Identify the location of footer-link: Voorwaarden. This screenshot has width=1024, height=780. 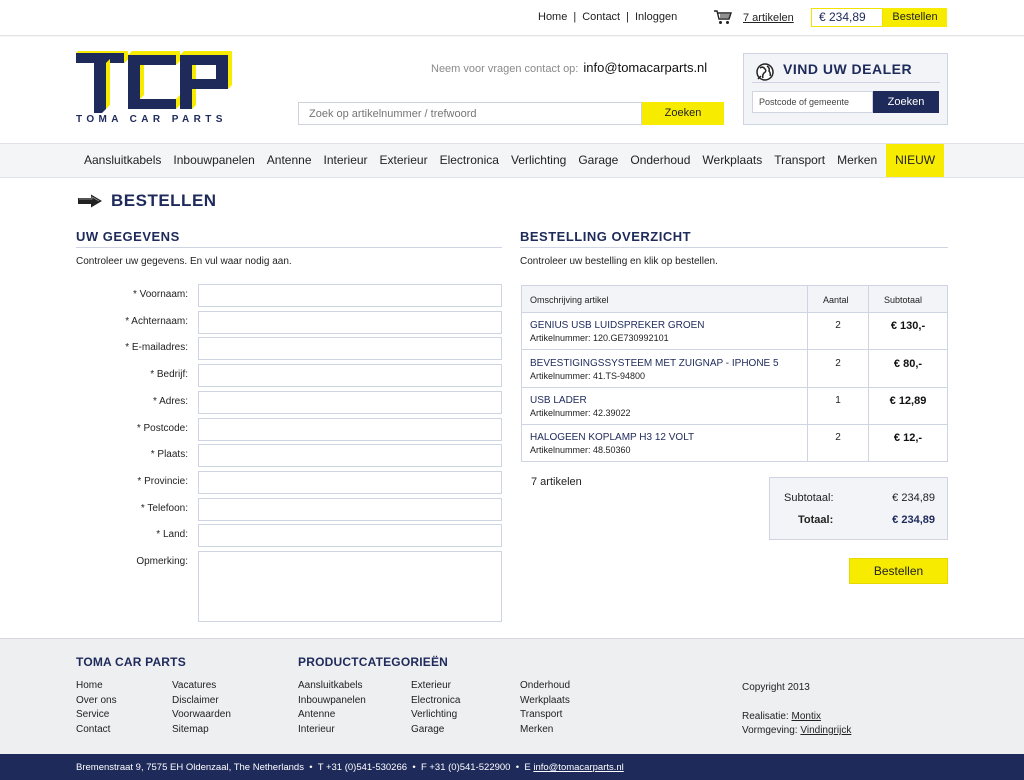
(201, 715).